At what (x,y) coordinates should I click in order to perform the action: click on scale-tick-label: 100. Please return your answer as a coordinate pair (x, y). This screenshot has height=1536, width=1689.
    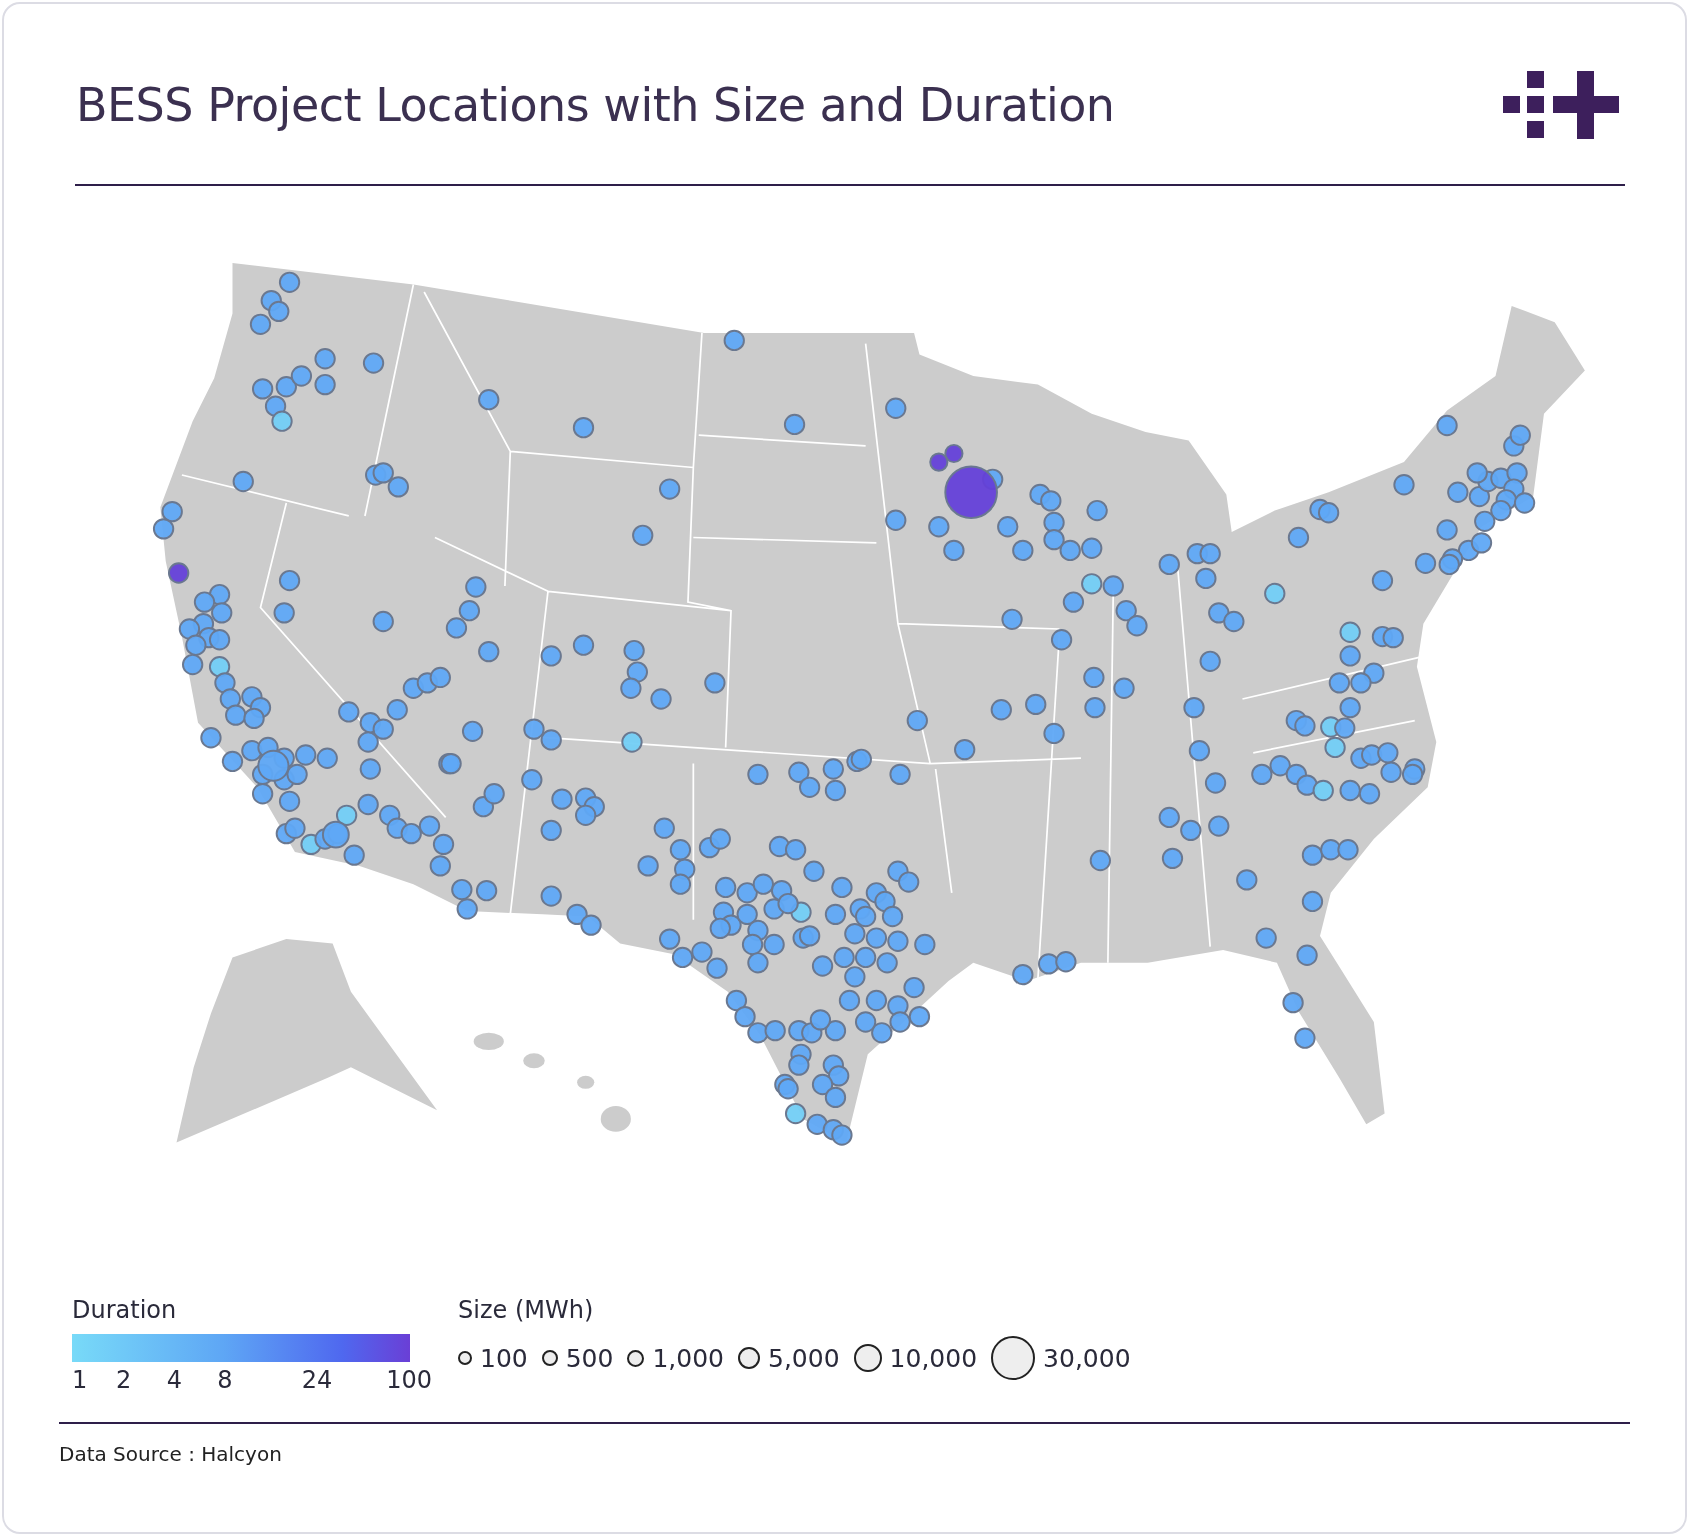
    Looking at the image, I should click on (409, 1380).